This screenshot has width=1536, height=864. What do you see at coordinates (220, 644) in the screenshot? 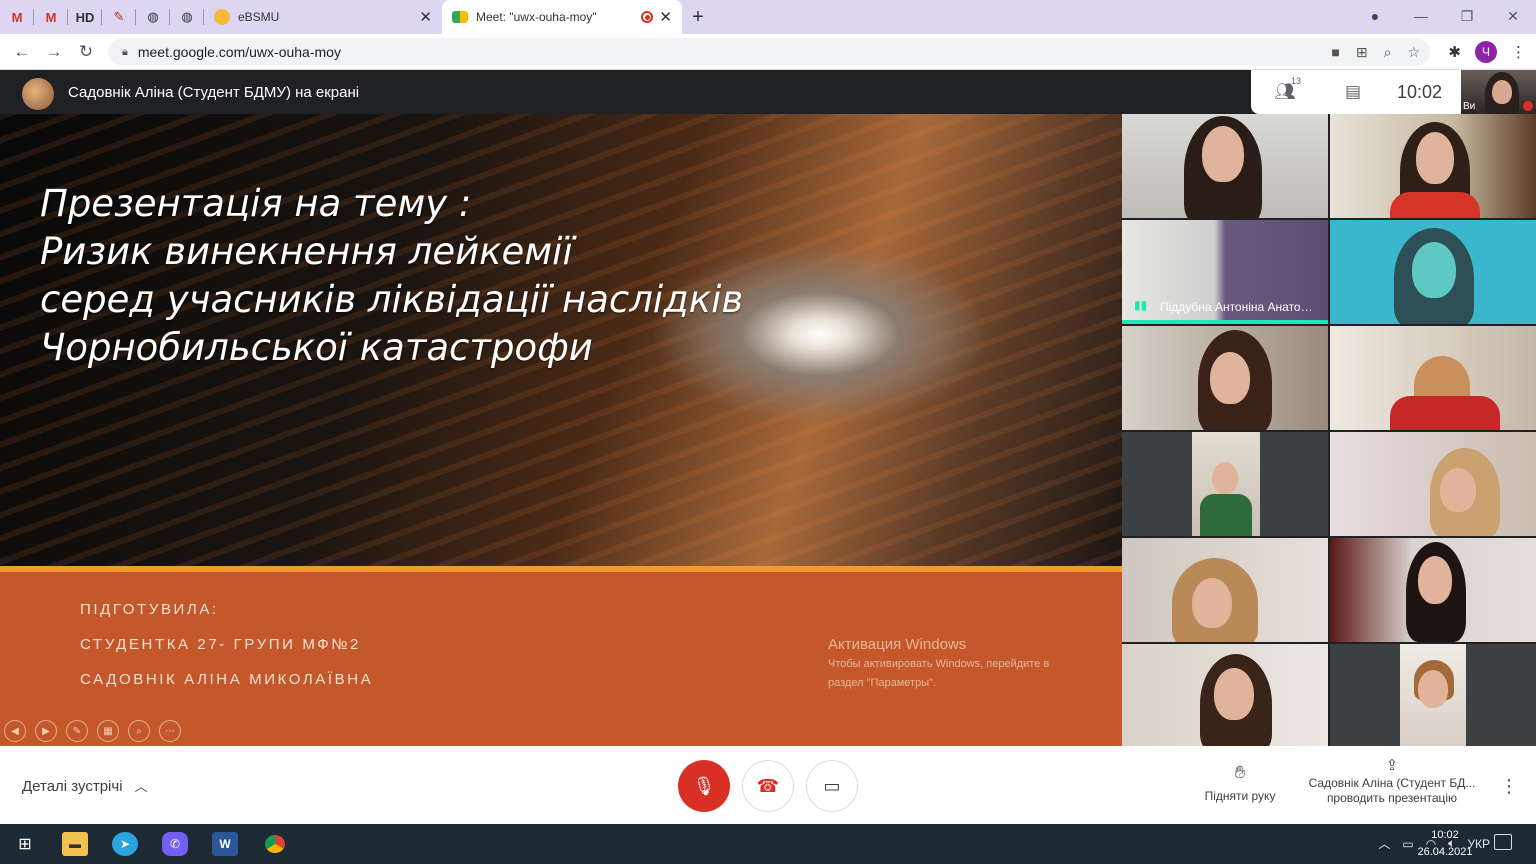
I see `student-group: СТУДЕНТКА 27- ГРУПИ МФ№2` at bounding box center [220, 644].